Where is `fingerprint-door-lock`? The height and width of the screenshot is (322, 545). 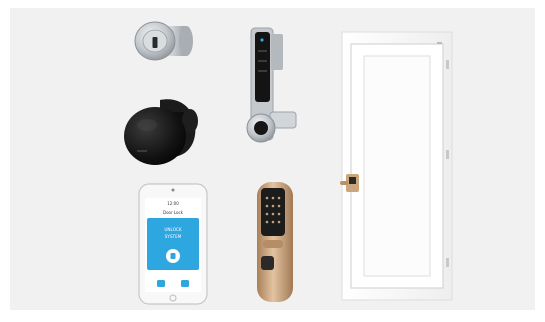
fingerprint-door-lock is located at coordinates (275, 242).